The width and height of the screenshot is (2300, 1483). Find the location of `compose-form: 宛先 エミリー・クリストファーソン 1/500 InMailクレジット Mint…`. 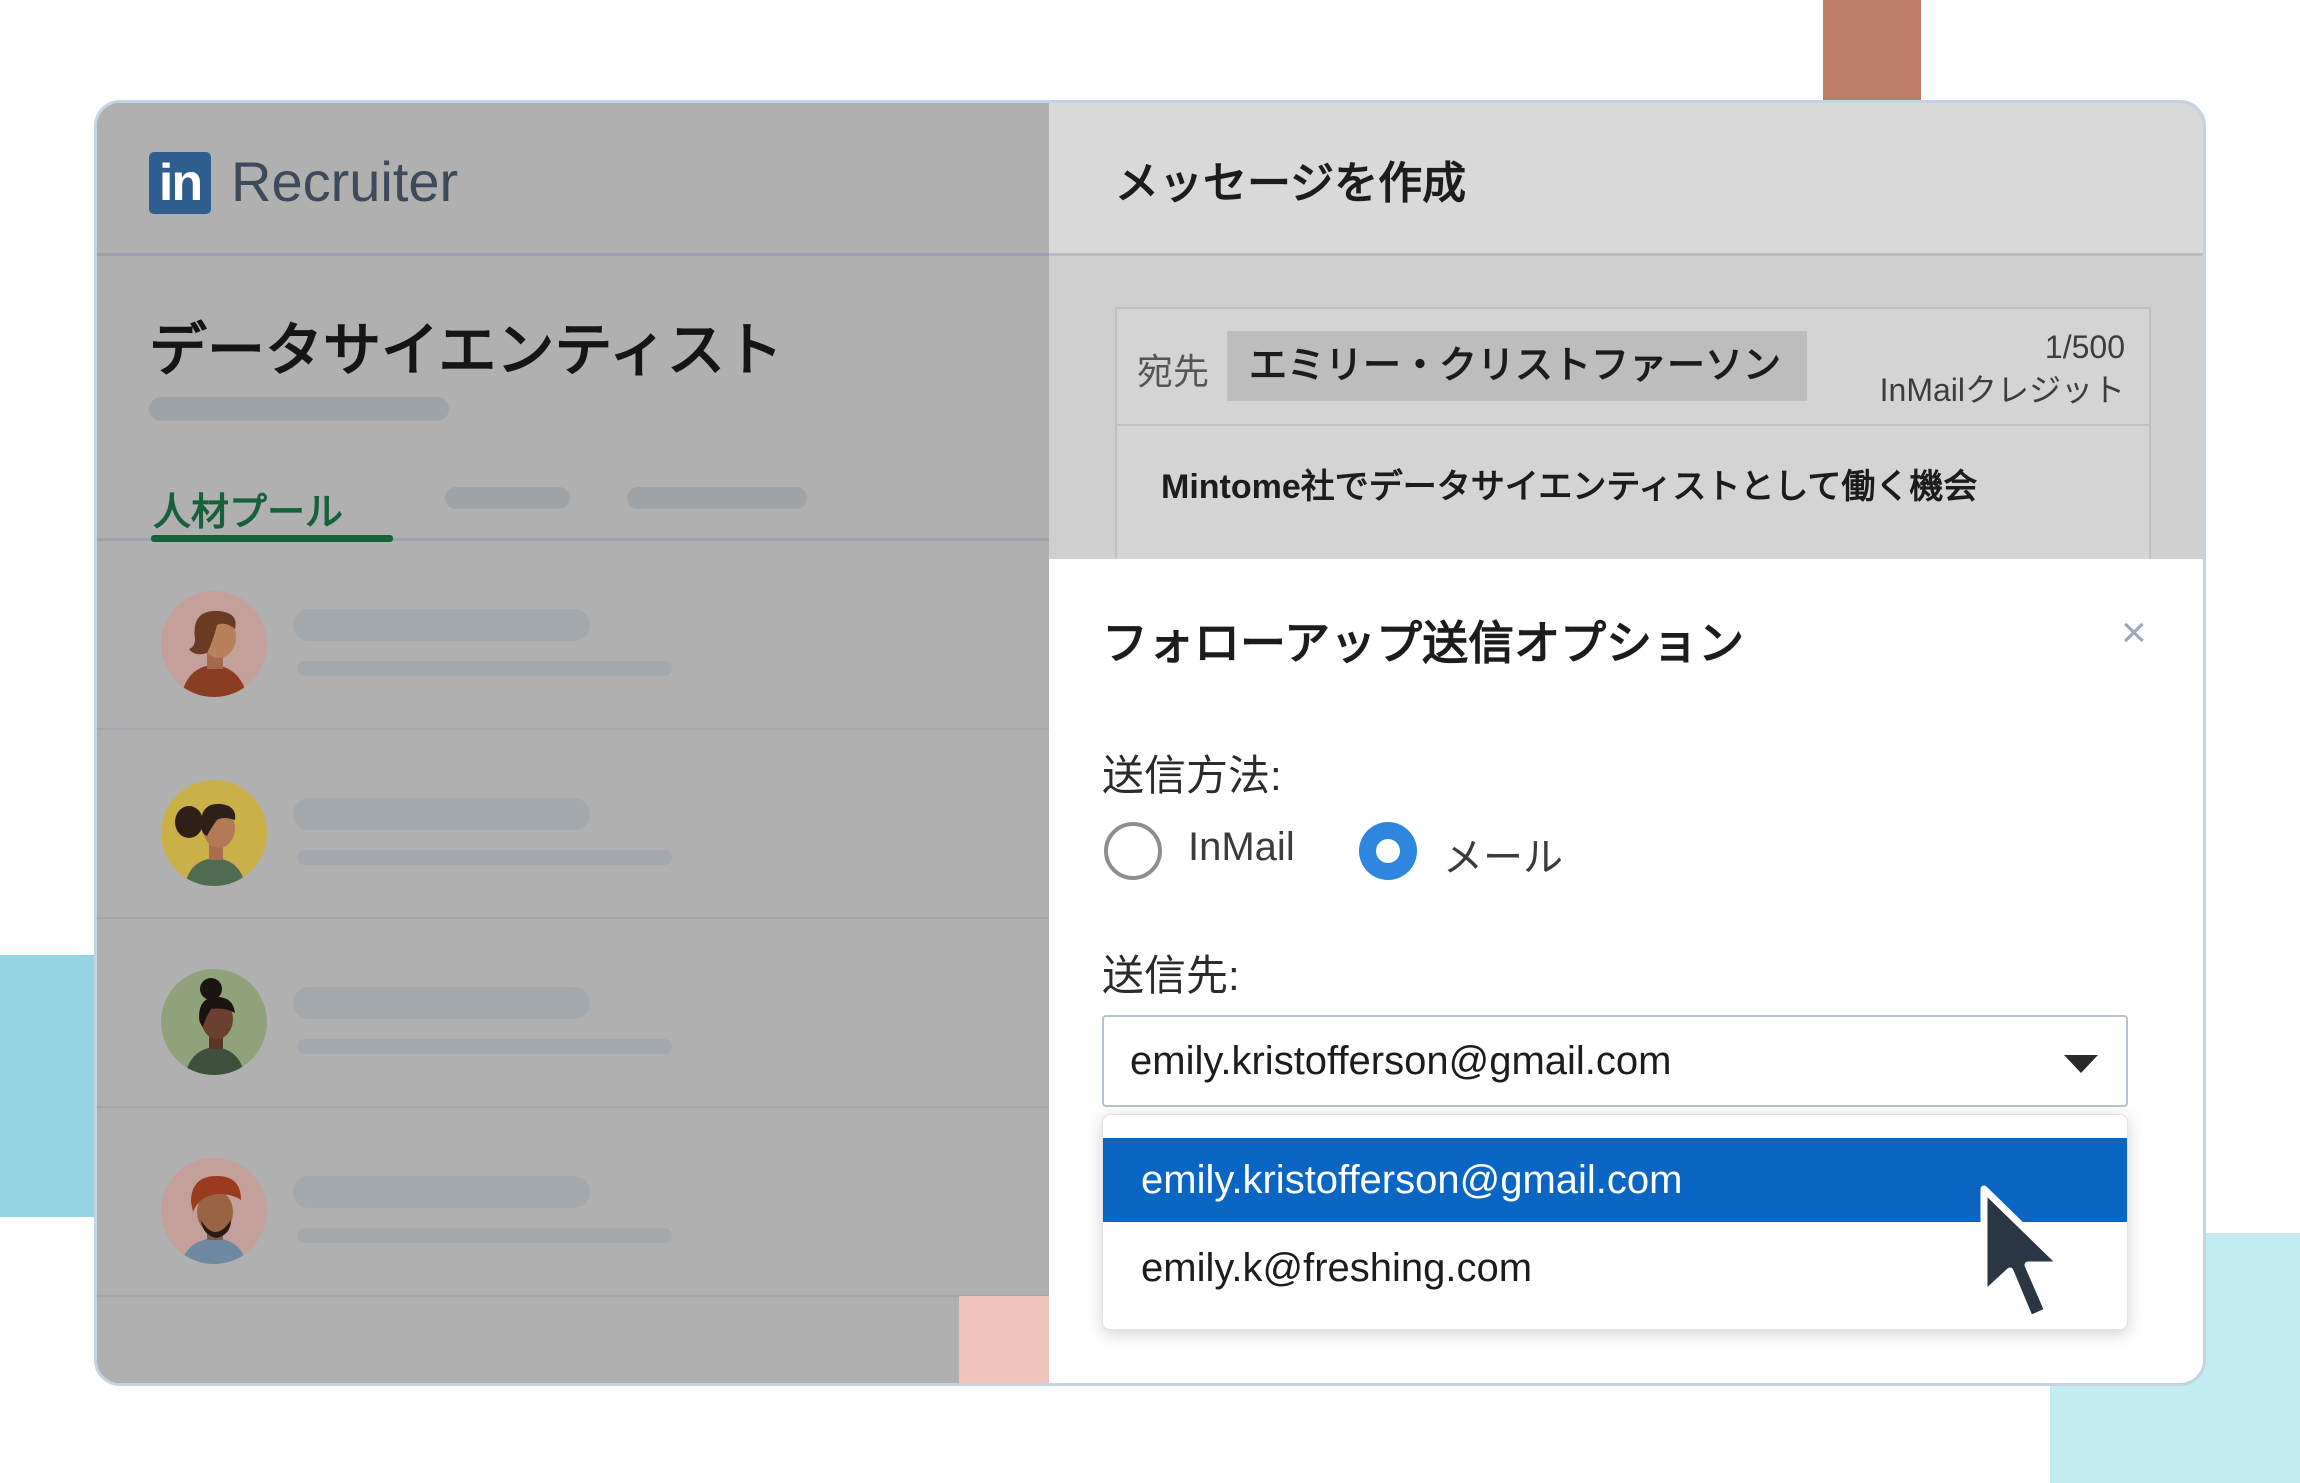

compose-form: 宛先 エミリー・クリストファーソン 1/500 InMailクレジット Mint… is located at coordinates (1633, 452).